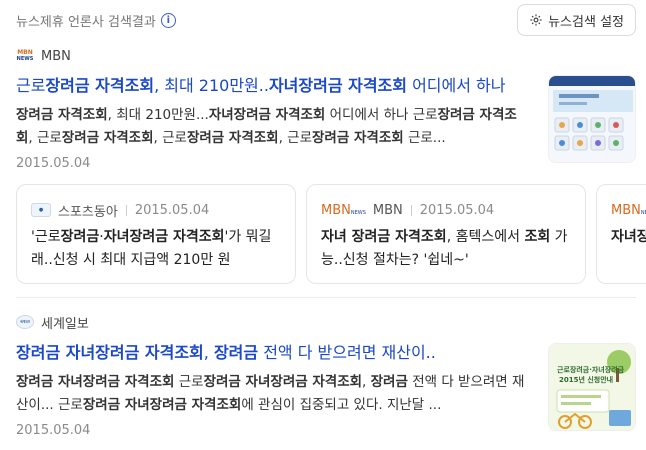 This screenshot has height=450, width=646. What do you see at coordinates (586, 22) in the screenshot?
I see `settings-label: 뉴스검색 설정` at bounding box center [586, 22].